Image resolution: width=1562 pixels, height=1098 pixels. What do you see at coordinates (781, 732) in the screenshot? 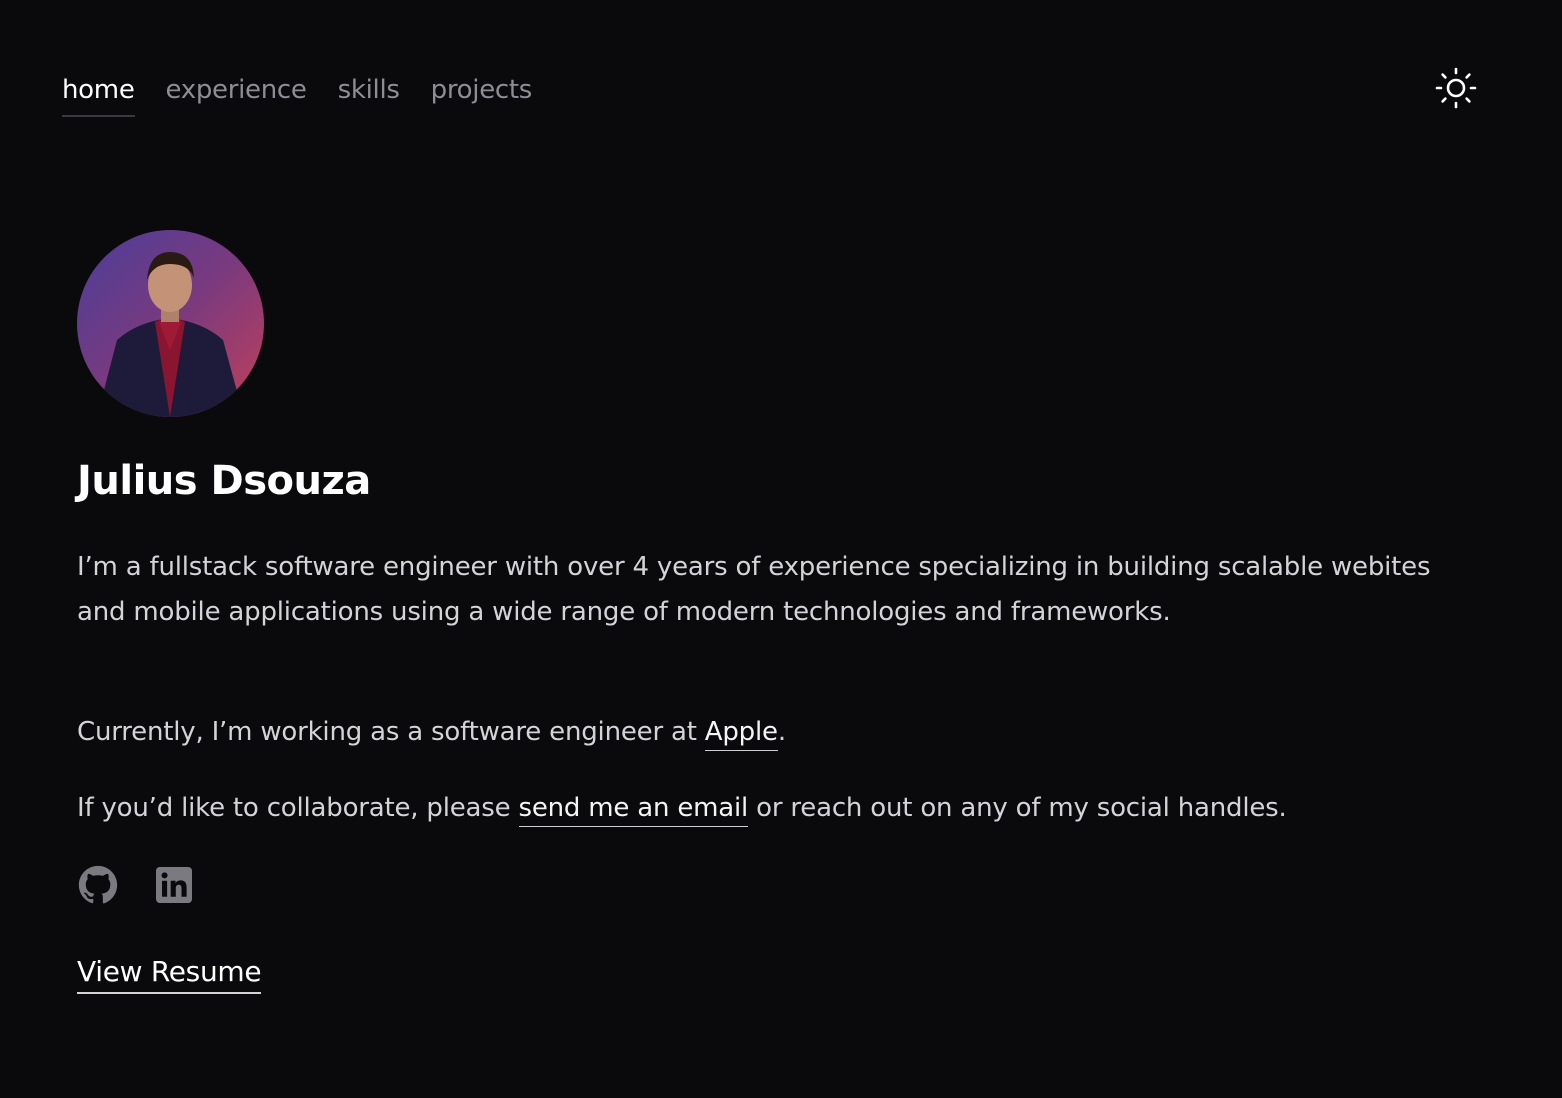
I see `current-role-suffix: .` at bounding box center [781, 732].